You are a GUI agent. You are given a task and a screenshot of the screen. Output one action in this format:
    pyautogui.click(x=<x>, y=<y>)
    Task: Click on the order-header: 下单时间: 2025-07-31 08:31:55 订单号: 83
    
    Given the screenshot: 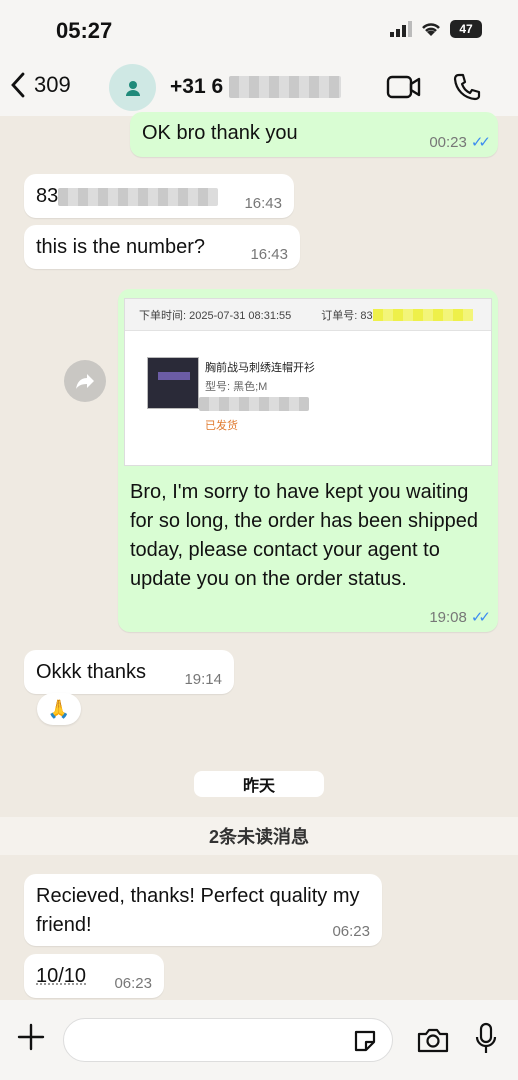 What is the action you would take?
    pyautogui.click(x=308, y=315)
    